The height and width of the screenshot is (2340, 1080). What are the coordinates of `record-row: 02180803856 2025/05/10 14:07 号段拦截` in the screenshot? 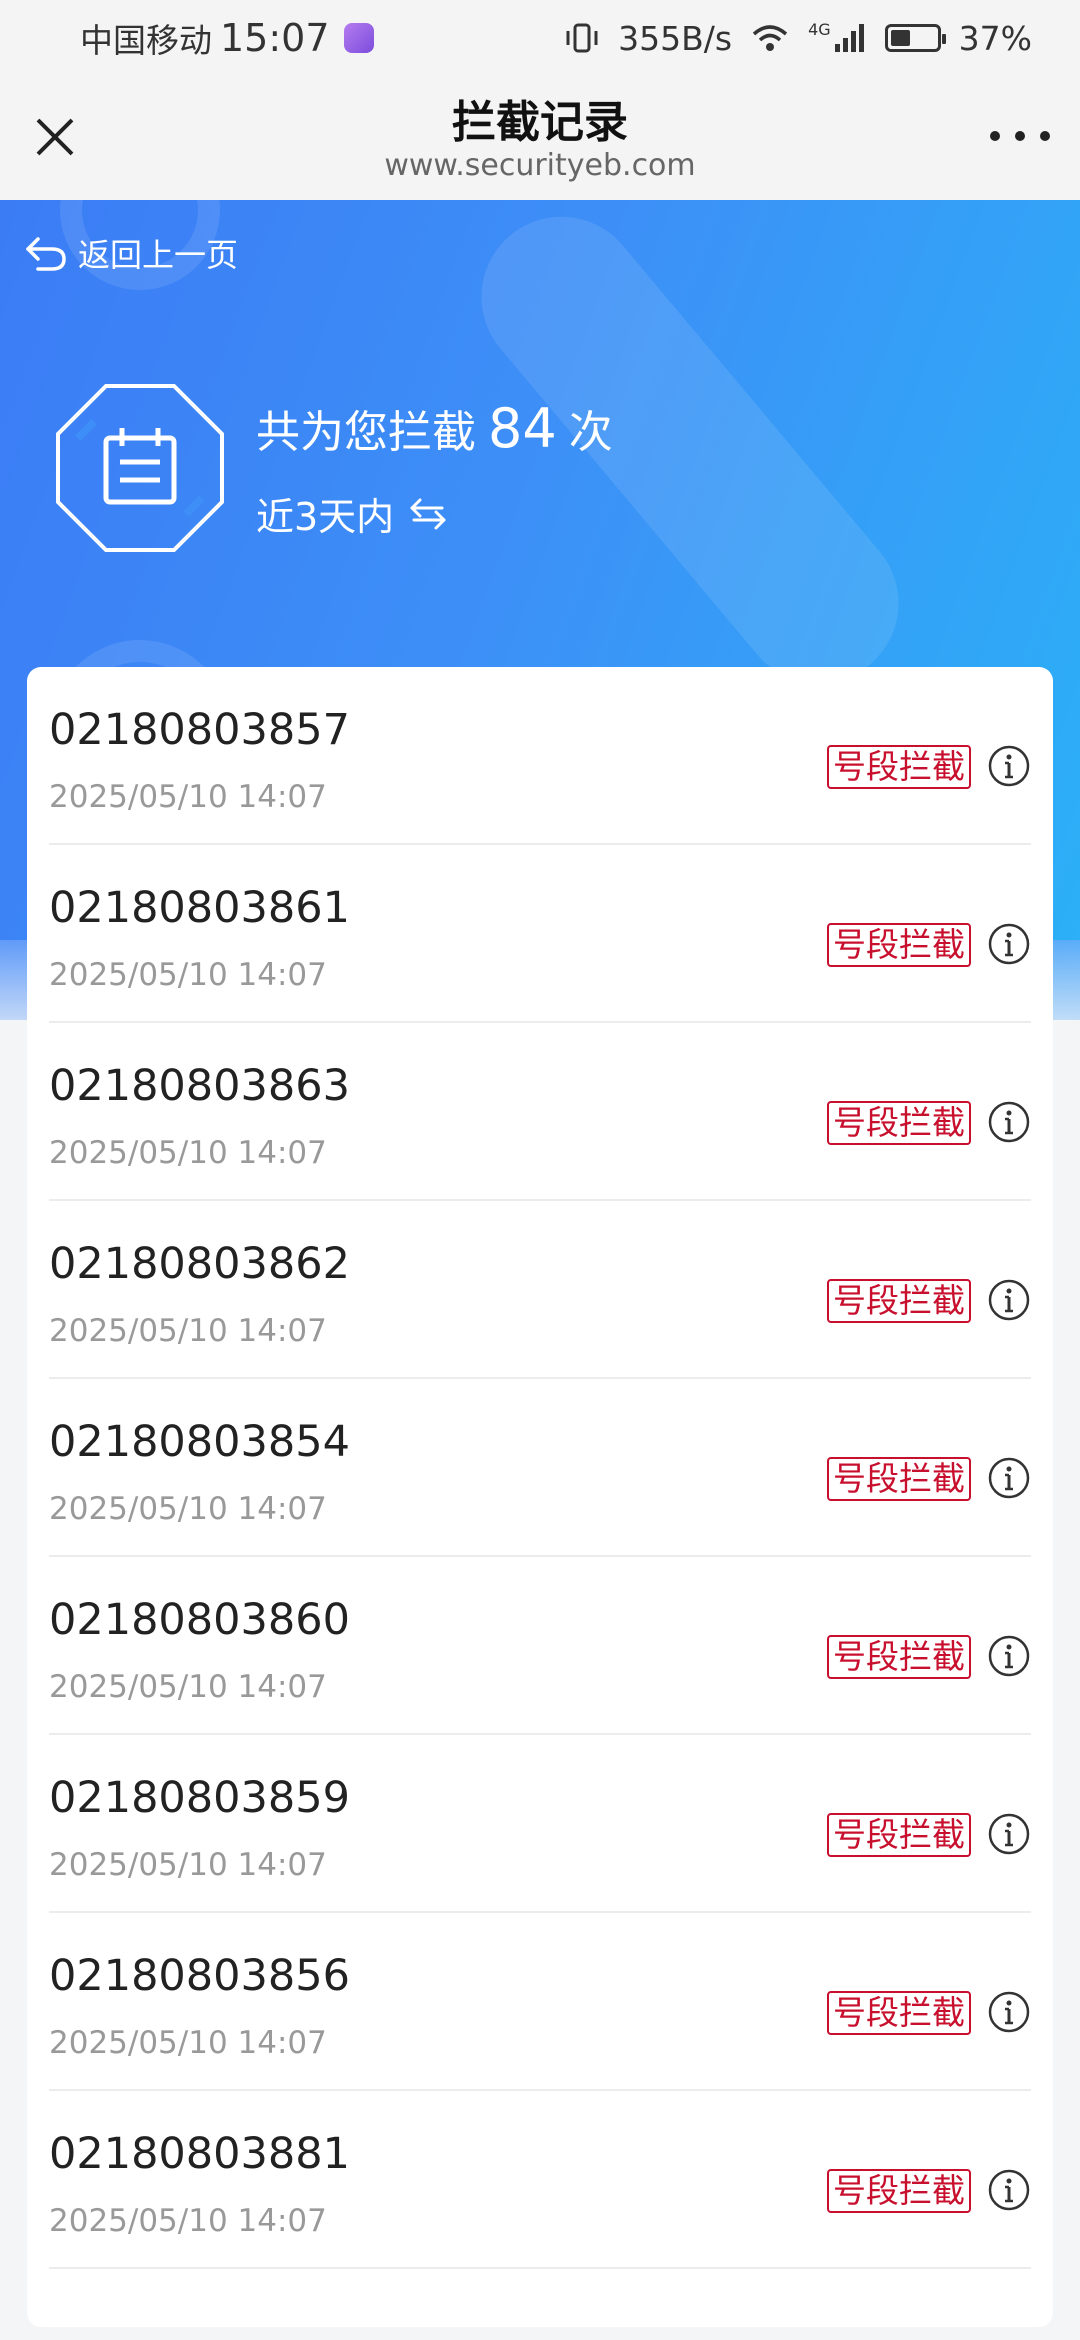 It's located at (540, 2002).